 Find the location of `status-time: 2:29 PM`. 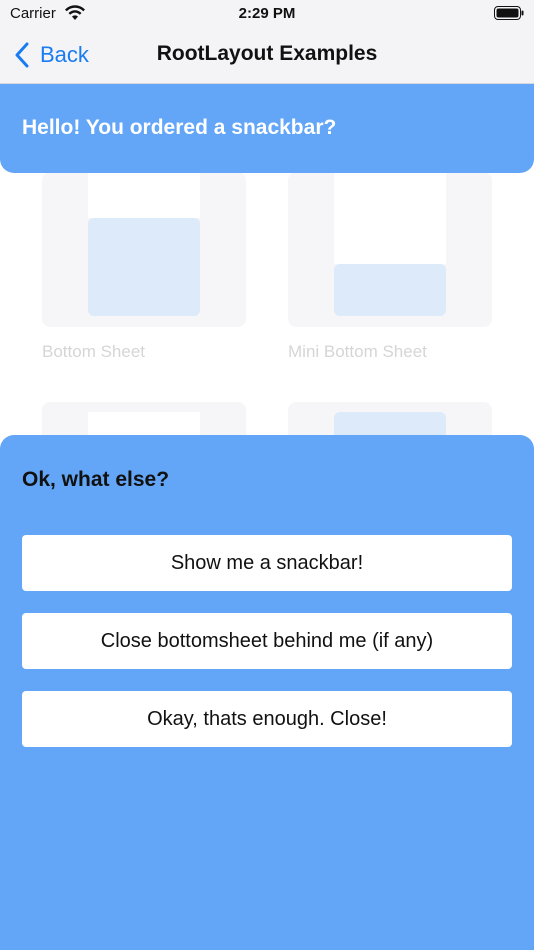

status-time: 2:29 PM is located at coordinates (267, 13).